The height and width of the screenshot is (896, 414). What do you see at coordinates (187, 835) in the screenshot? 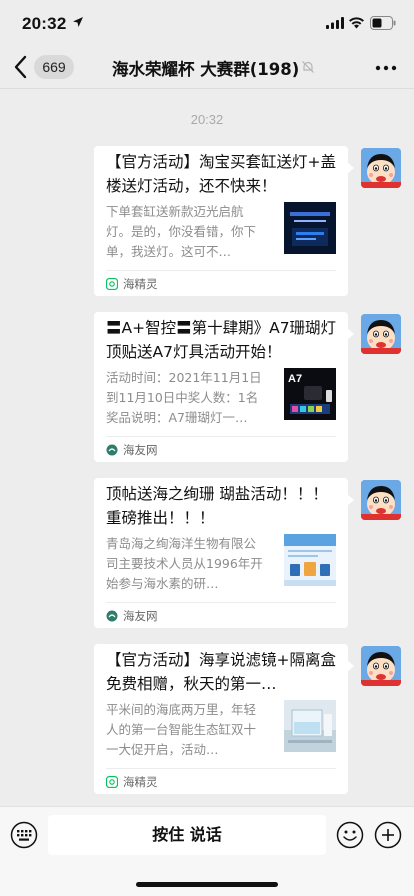
I see `hold-to-talk-button: 按住 说话` at bounding box center [187, 835].